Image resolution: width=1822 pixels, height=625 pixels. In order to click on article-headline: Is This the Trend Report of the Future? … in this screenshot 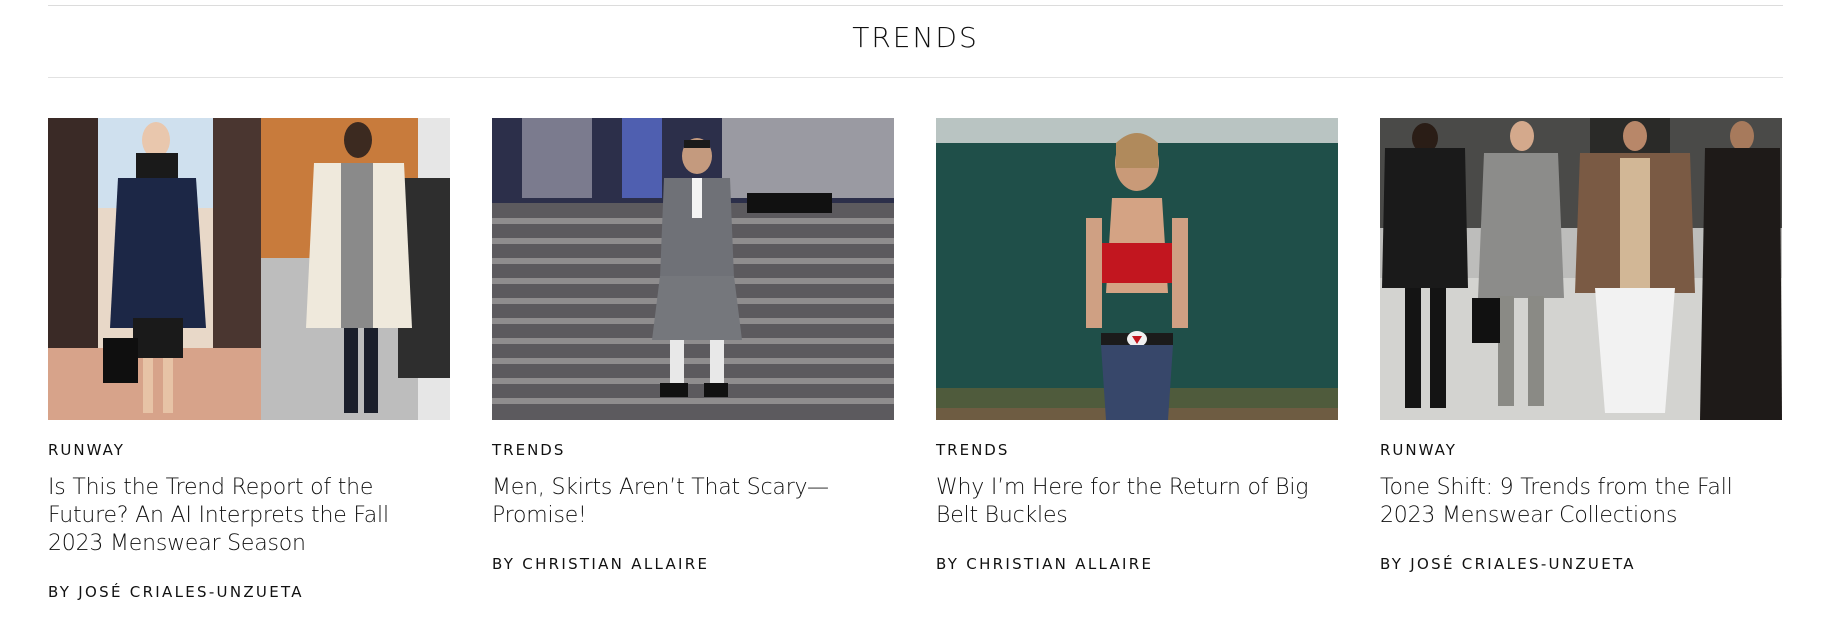, I will do `click(249, 516)`.